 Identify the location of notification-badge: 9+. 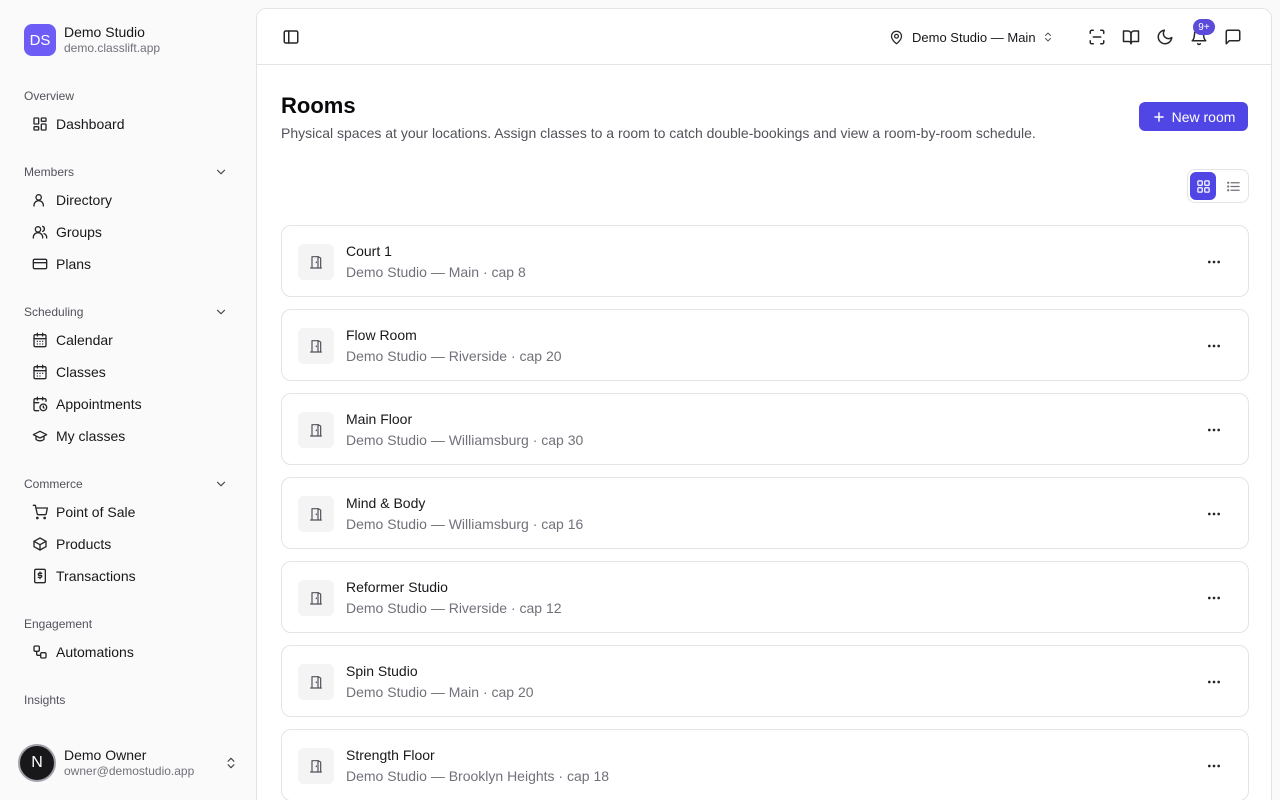
(1204, 27).